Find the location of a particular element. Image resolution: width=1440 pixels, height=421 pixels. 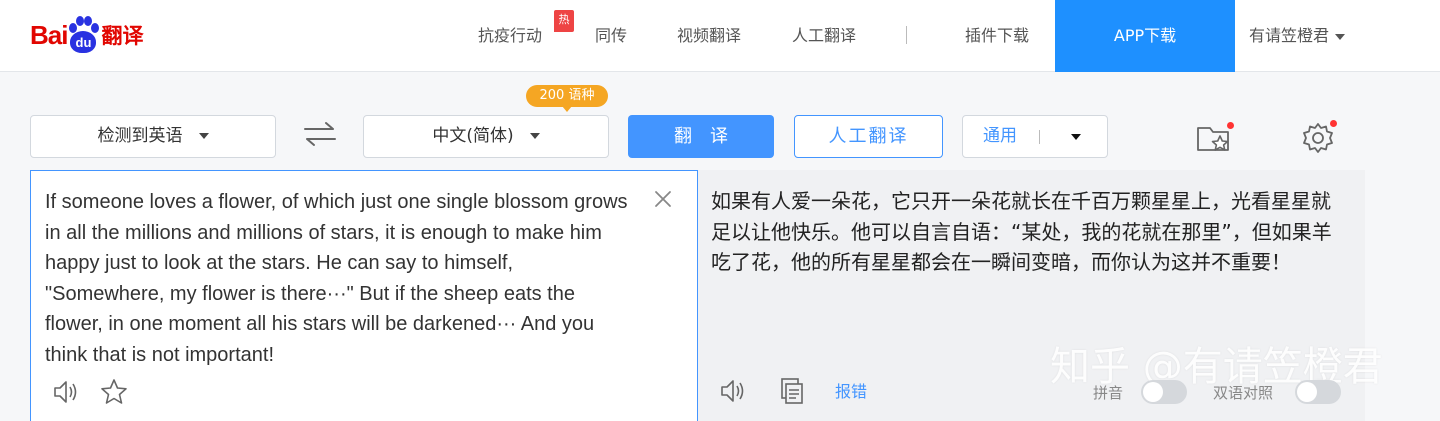

source-language-select: 检测到英语 is located at coordinates (153, 136).